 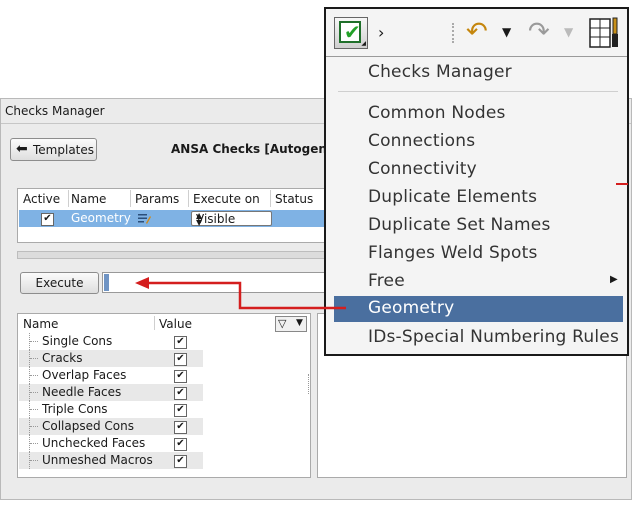 I want to click on progress-bar, so click(x=217, y=282).